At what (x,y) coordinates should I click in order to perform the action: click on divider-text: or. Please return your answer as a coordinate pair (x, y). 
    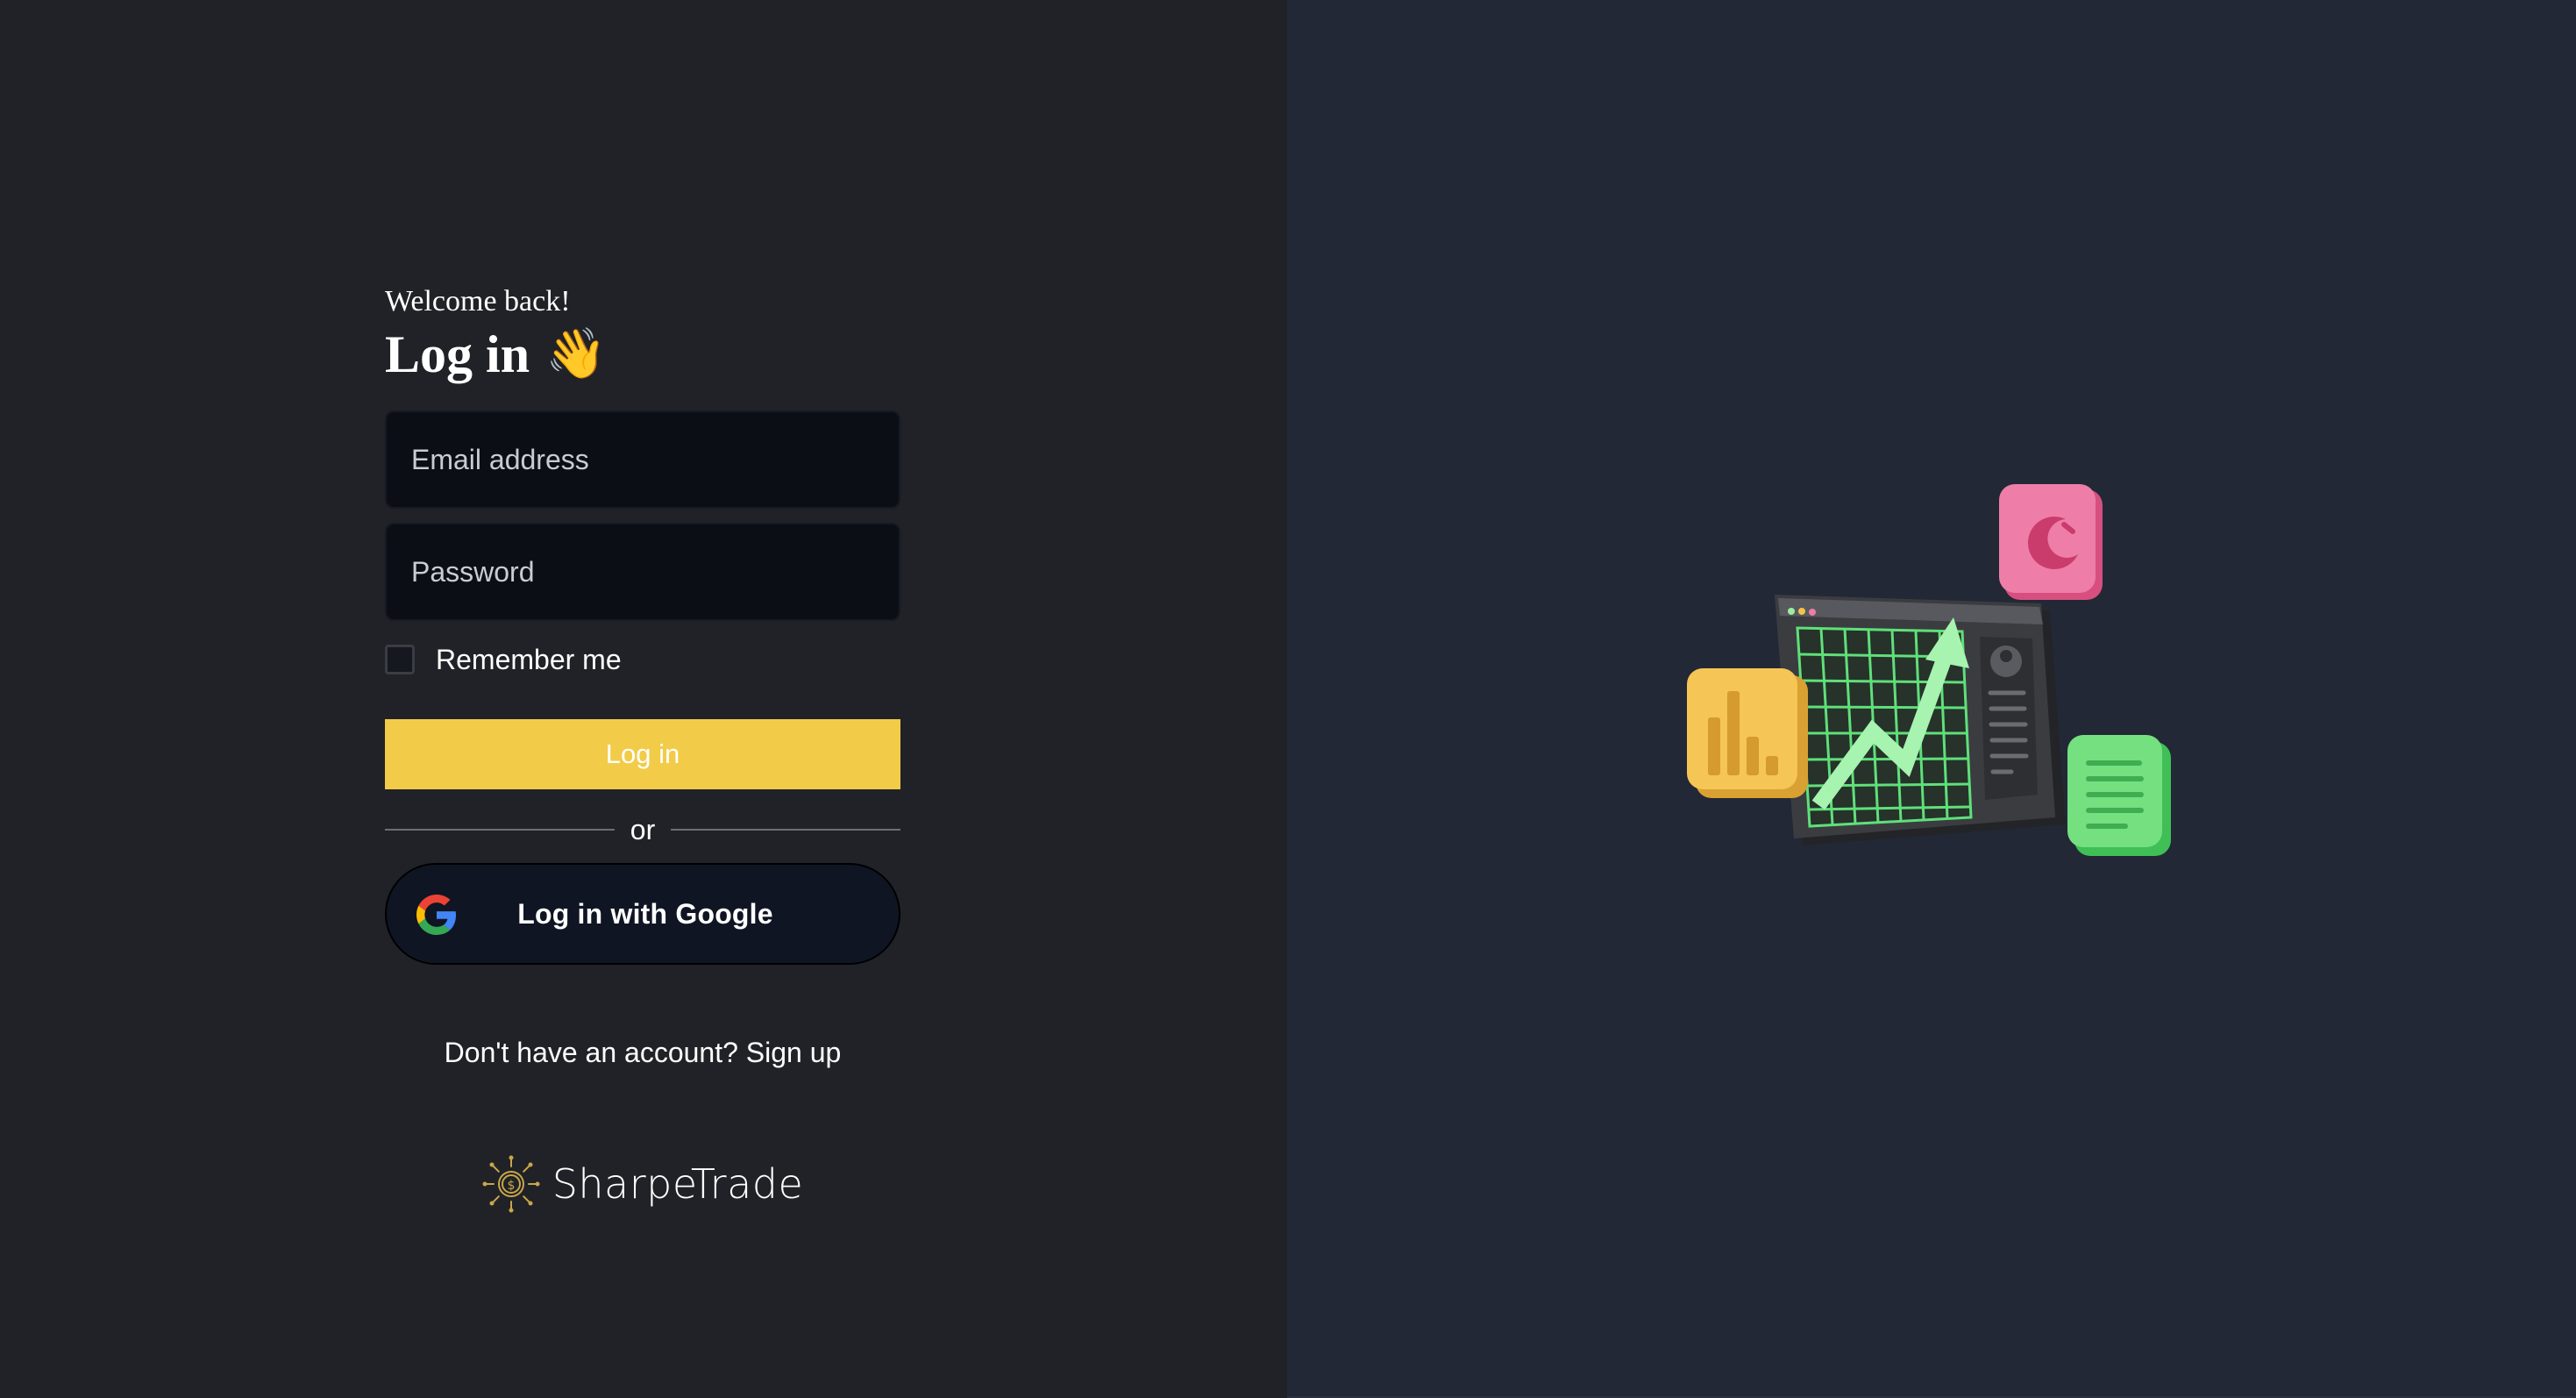
    Looking at the image, I should click on (643, 829).